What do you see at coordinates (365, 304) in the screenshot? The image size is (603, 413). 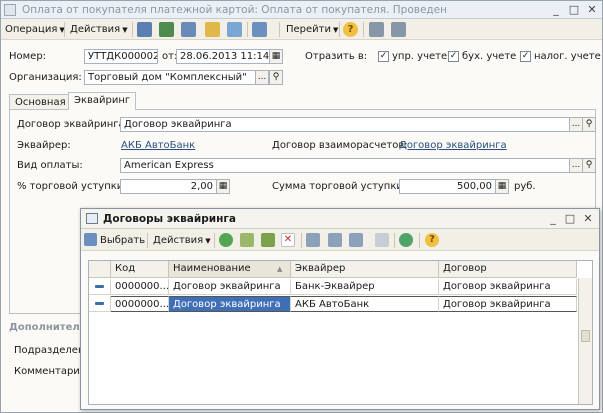 I see `cell-acquirer: АКБ АвтоБанк` at bounding box center [365, 304].